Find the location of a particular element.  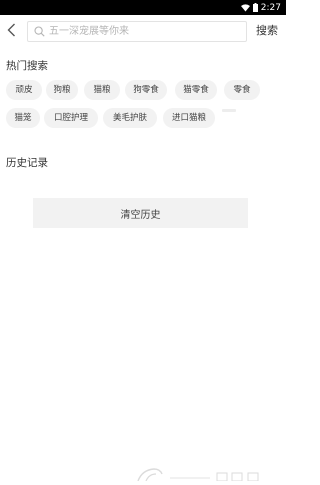

hot-search-tag: 美毛护肤 is located at coordinates (130, 118).